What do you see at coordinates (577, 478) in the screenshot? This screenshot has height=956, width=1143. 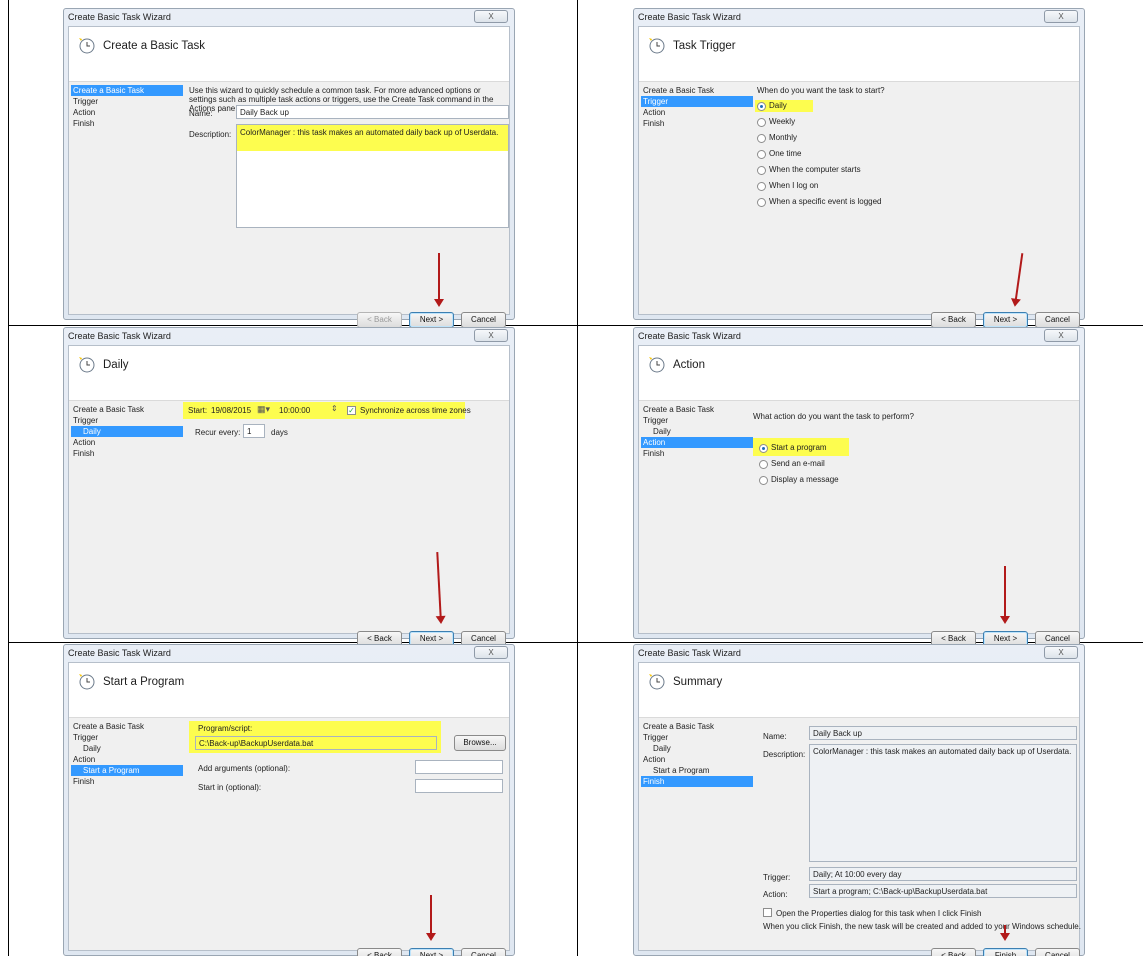 I see `grid-border` at bounding box center [577, 478].